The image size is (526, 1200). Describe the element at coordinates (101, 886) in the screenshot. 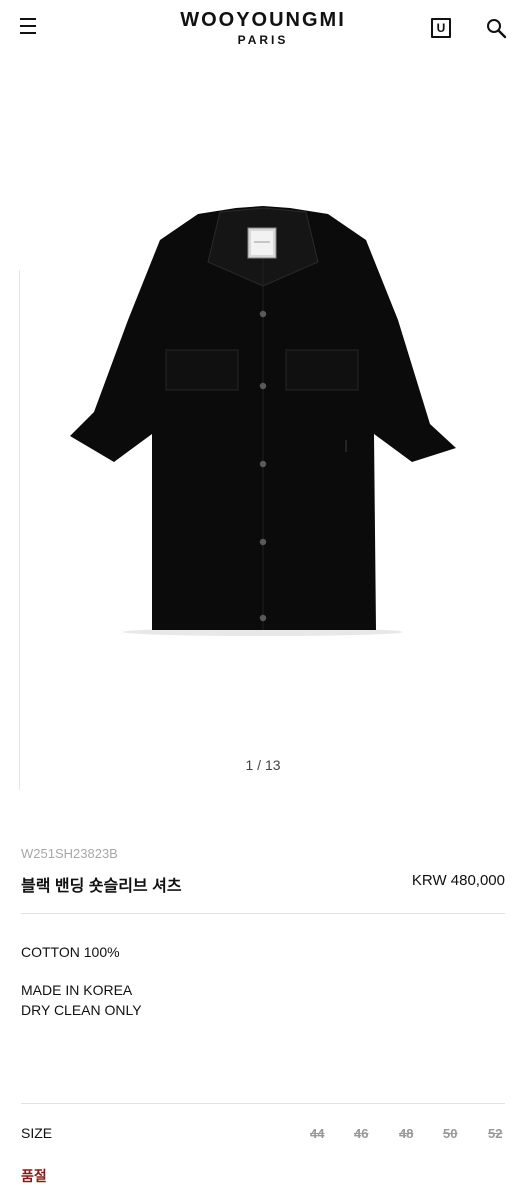

I see `product-title: 블랙 밴딩 숏슬리브 셔츠` at that location.